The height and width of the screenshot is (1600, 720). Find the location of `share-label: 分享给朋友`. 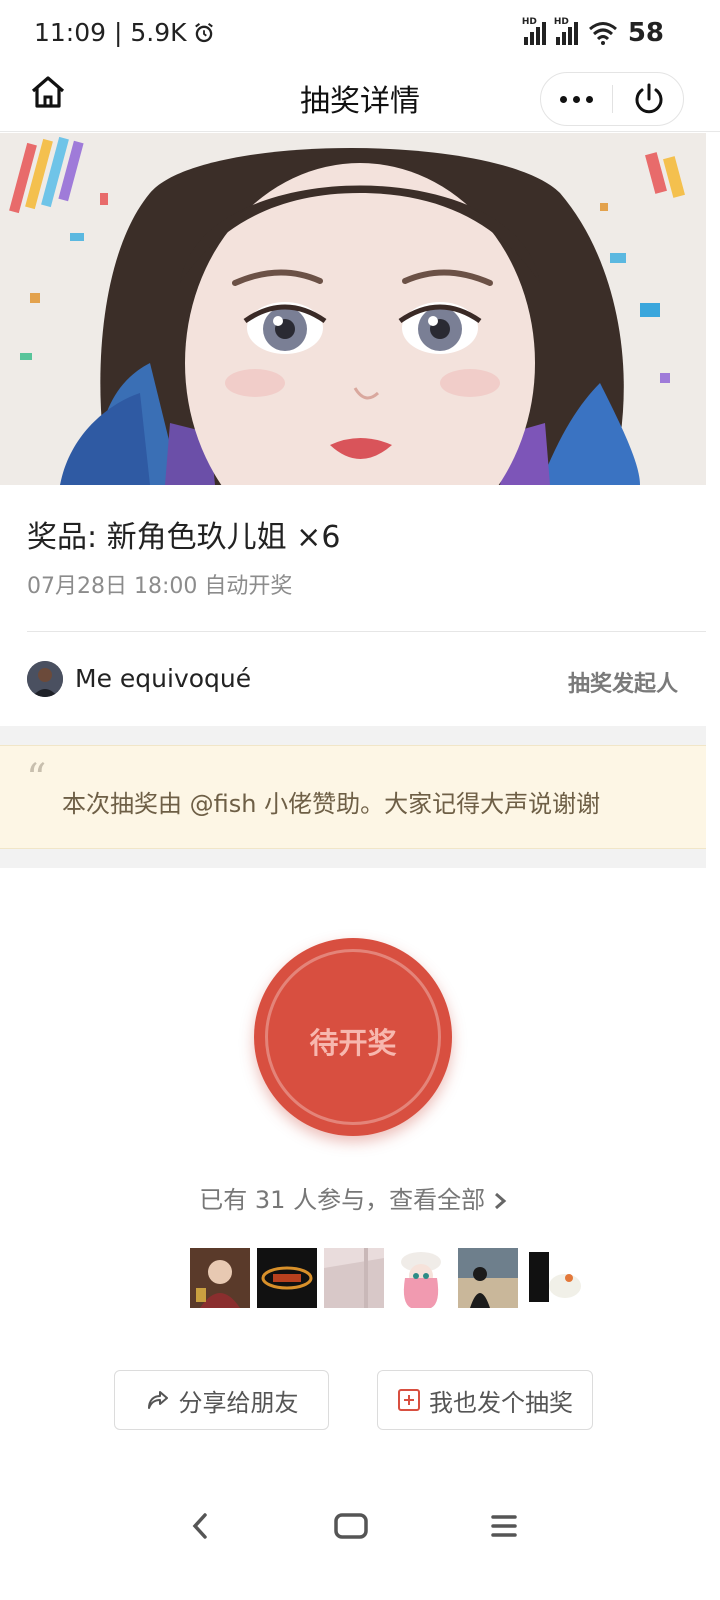

share-label: 分享给朋友 is located at coordinates (238, 1402).